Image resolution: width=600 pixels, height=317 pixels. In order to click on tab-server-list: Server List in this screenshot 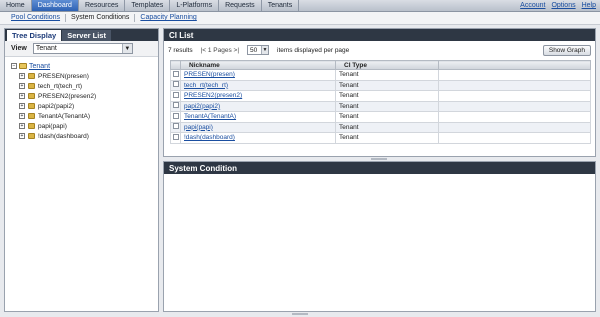, I will do `click(86, 35)`.